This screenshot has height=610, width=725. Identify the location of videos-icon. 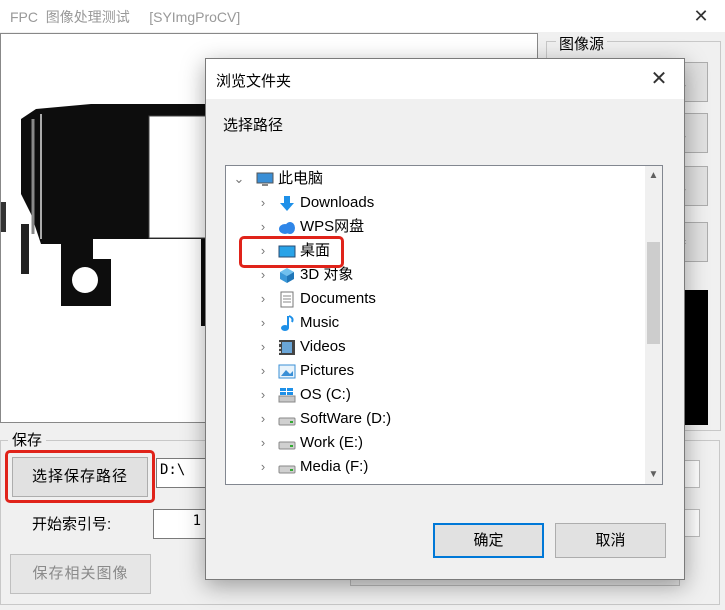
(287, 347).